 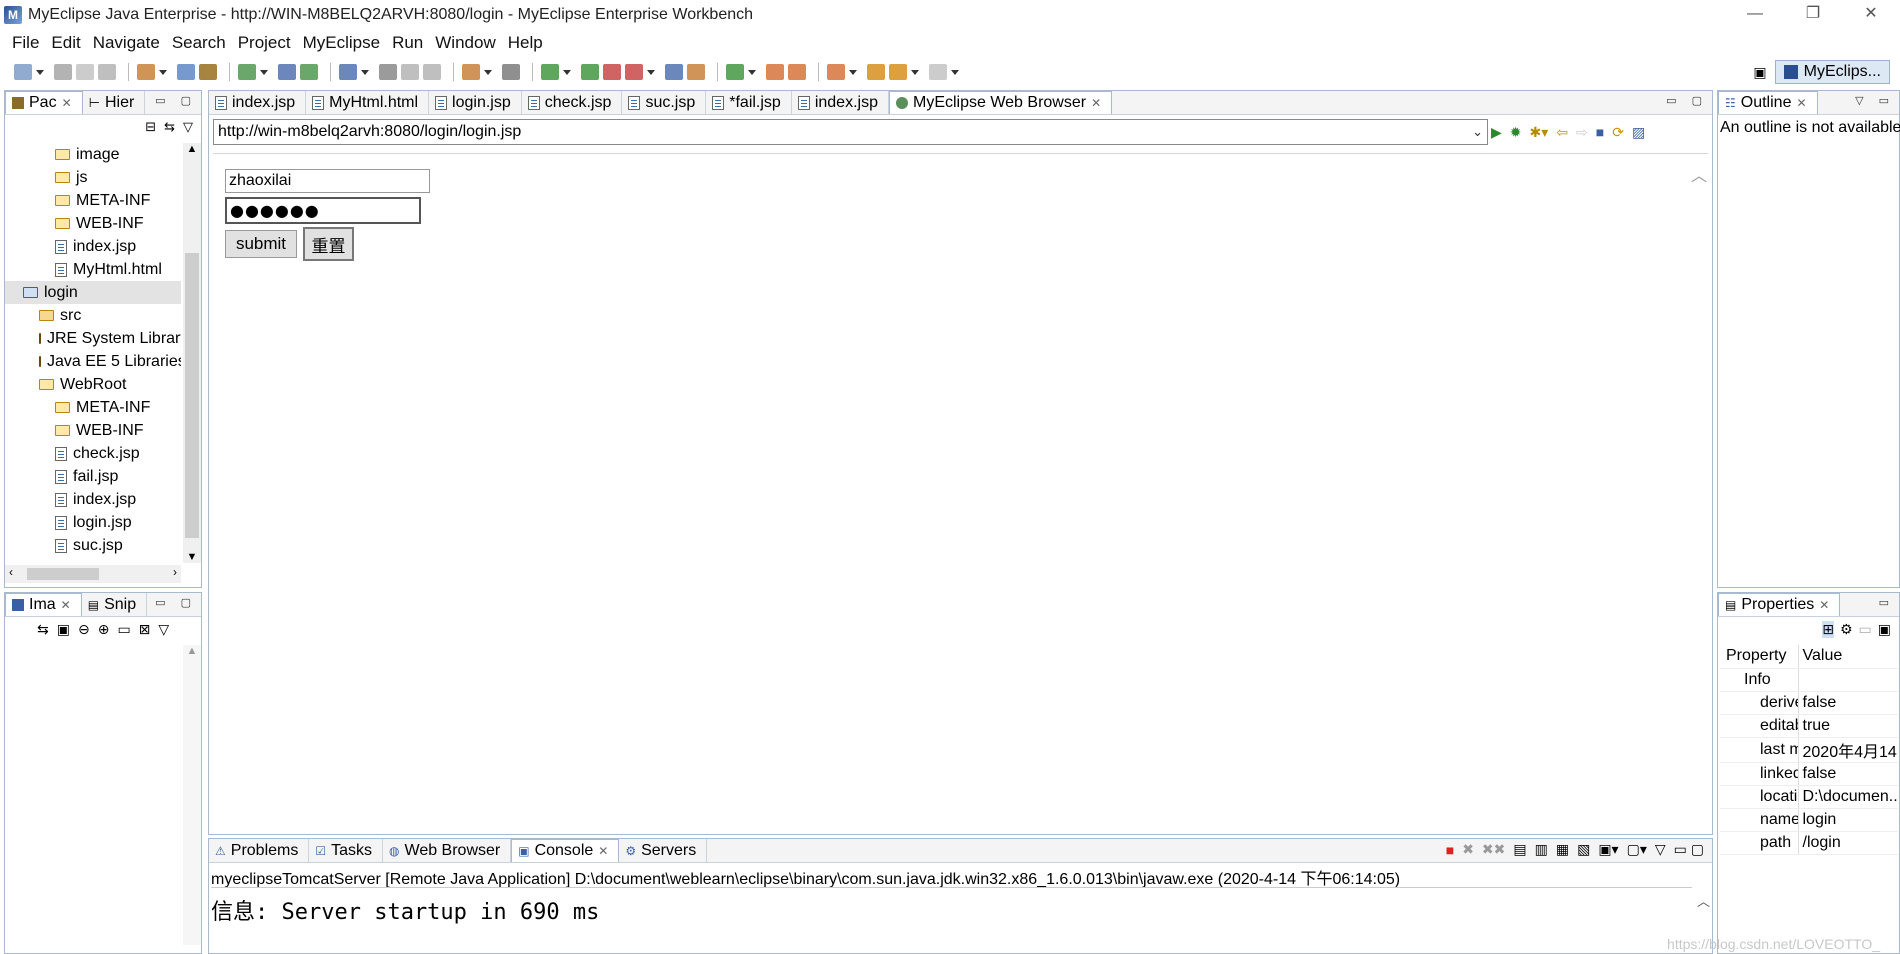 What do you see at coordinates (475, 102) in the screenshot?
I see `editor-tab: login.jsp` at bounding box center [475, 102].